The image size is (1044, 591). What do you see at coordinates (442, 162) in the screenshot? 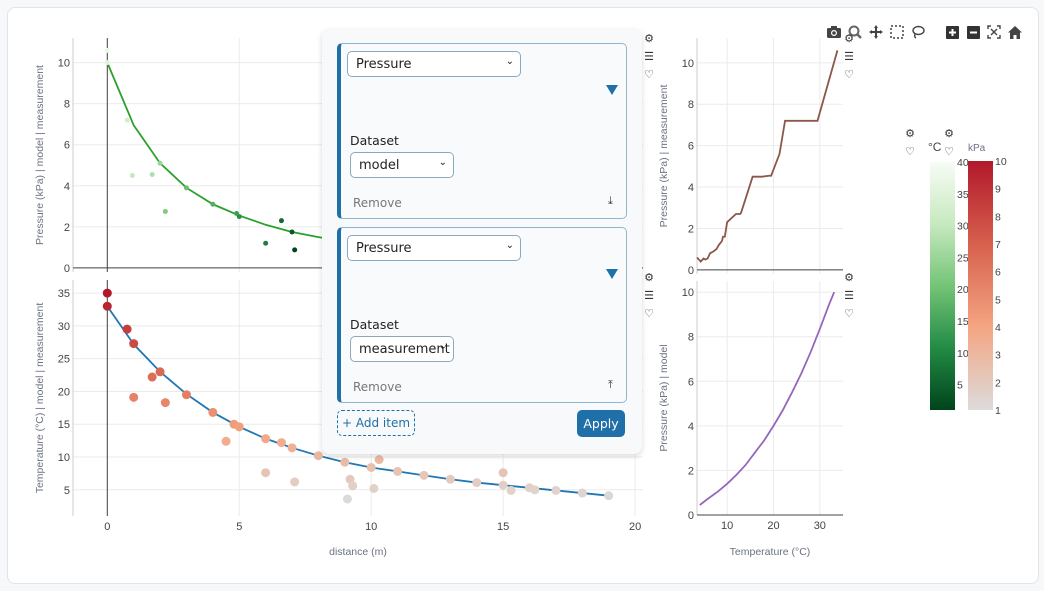
I see `chevron-down-icon: ⌄` at bounding box center [442, 162].